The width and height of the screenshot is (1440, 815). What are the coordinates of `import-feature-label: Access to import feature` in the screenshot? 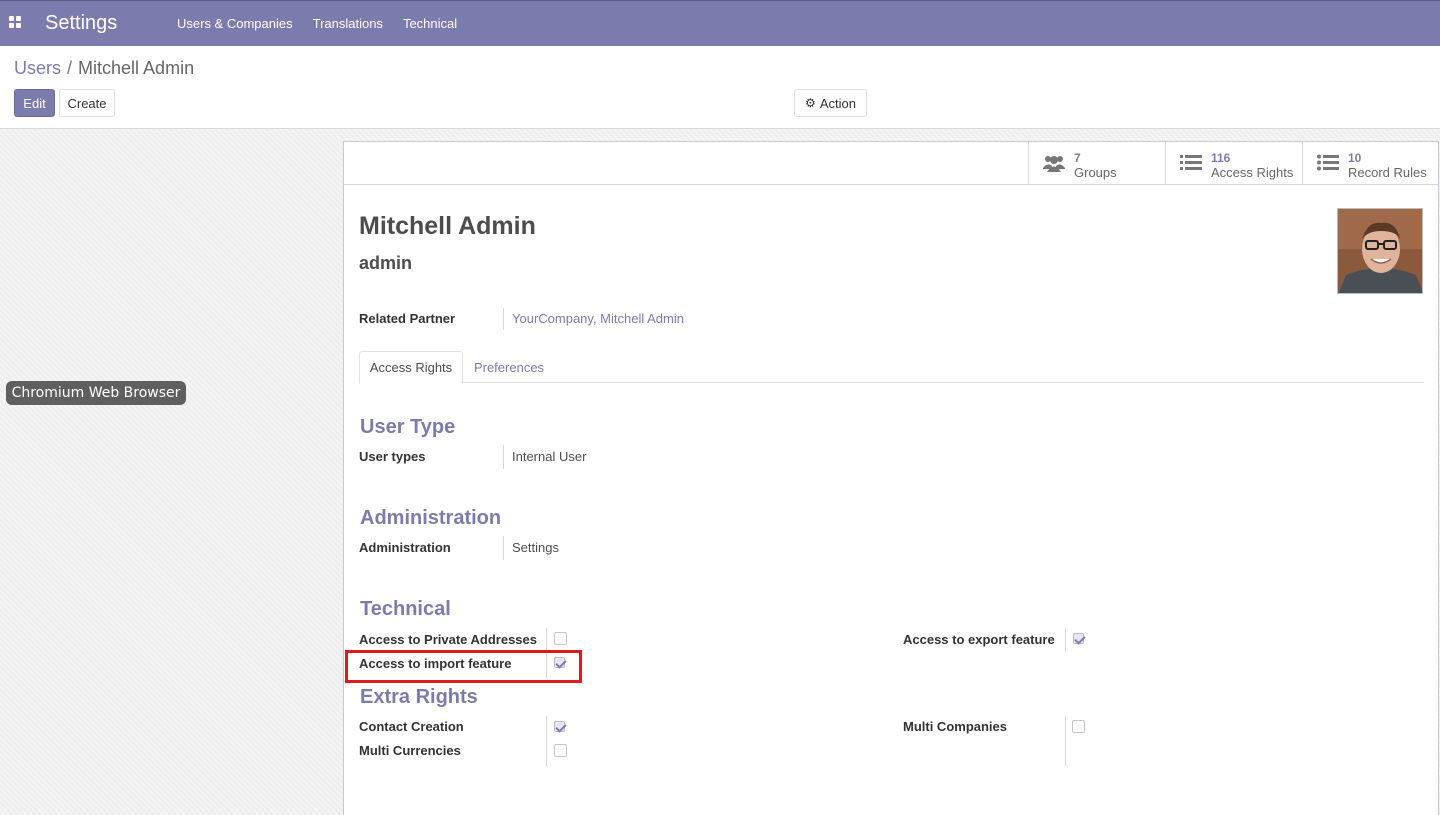 It's located at (435, 663).